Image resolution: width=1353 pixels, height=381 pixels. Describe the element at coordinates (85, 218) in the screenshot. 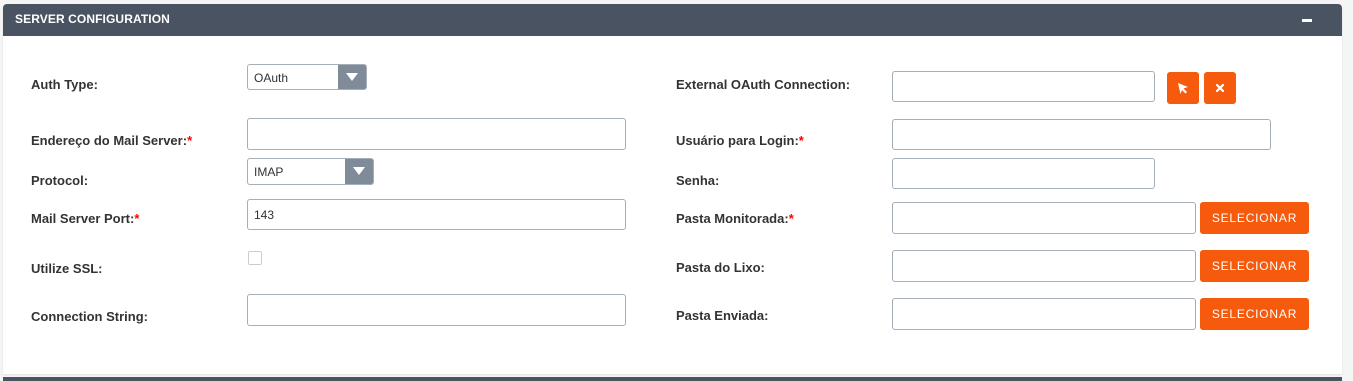

I see `mail-server-port-label: Mail Server Port:*` at that location.